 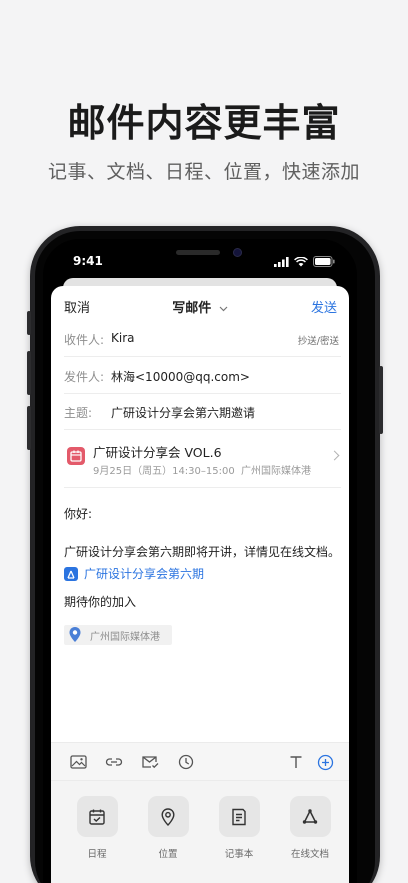 I want to click on tool-label: 记事本, so click(x=239, y=854).